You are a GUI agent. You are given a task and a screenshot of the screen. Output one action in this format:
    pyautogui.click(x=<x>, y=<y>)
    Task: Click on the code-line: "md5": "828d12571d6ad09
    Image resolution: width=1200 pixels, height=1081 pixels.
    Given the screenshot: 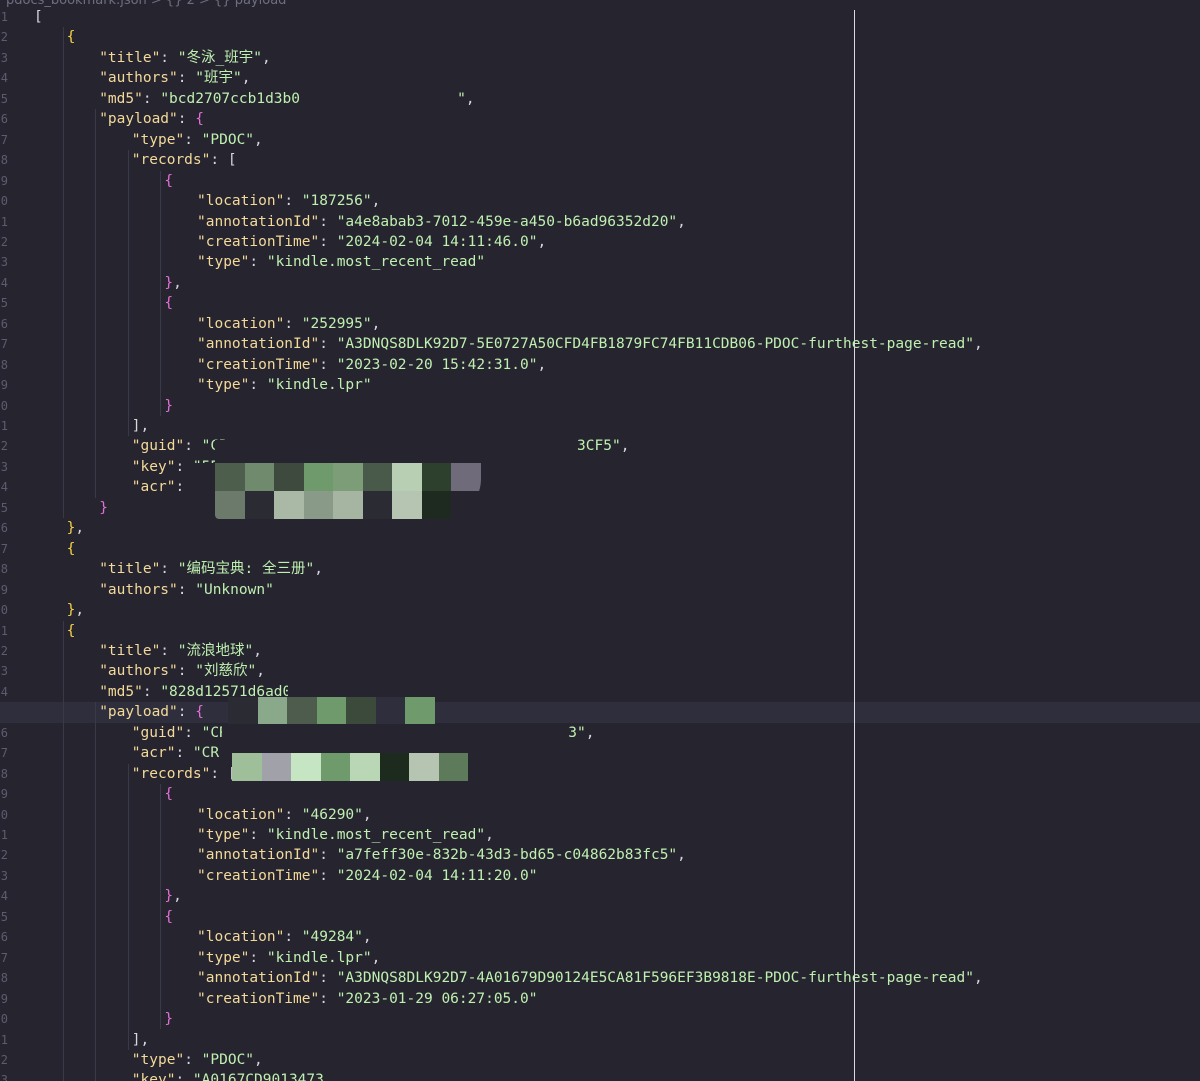 What is the action you would take?
    pyautogui.click(x=600, y=692)
    